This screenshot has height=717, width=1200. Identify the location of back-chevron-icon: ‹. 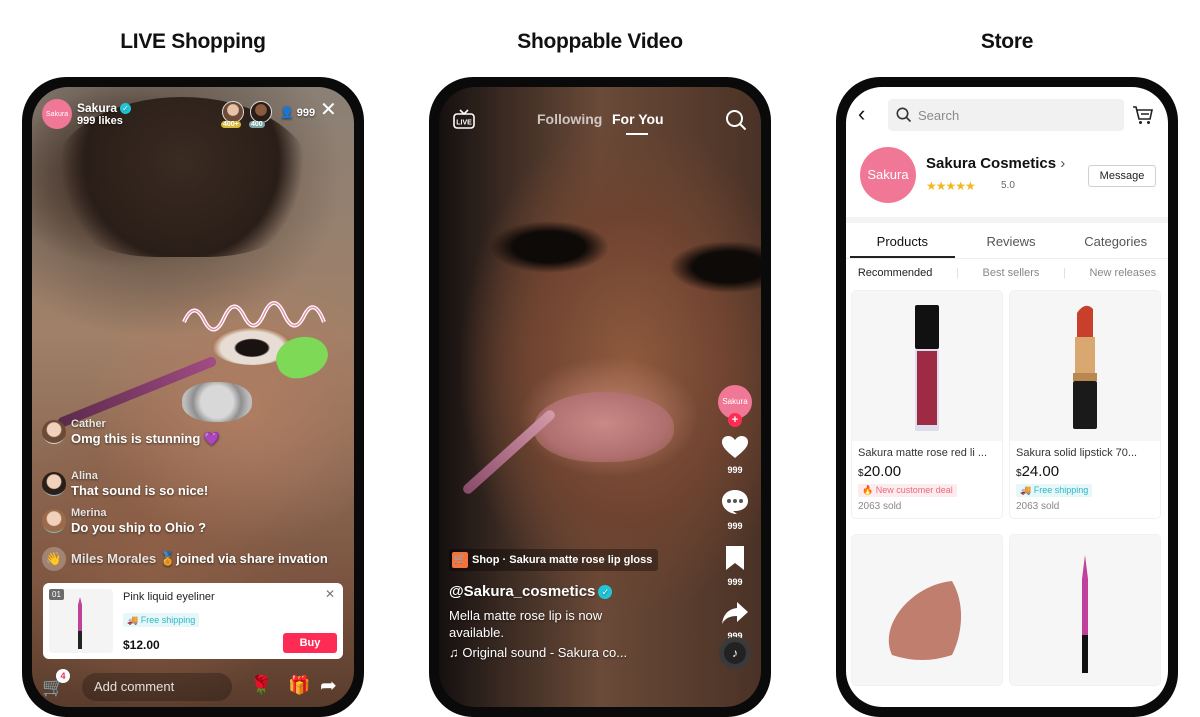
(861, 114).